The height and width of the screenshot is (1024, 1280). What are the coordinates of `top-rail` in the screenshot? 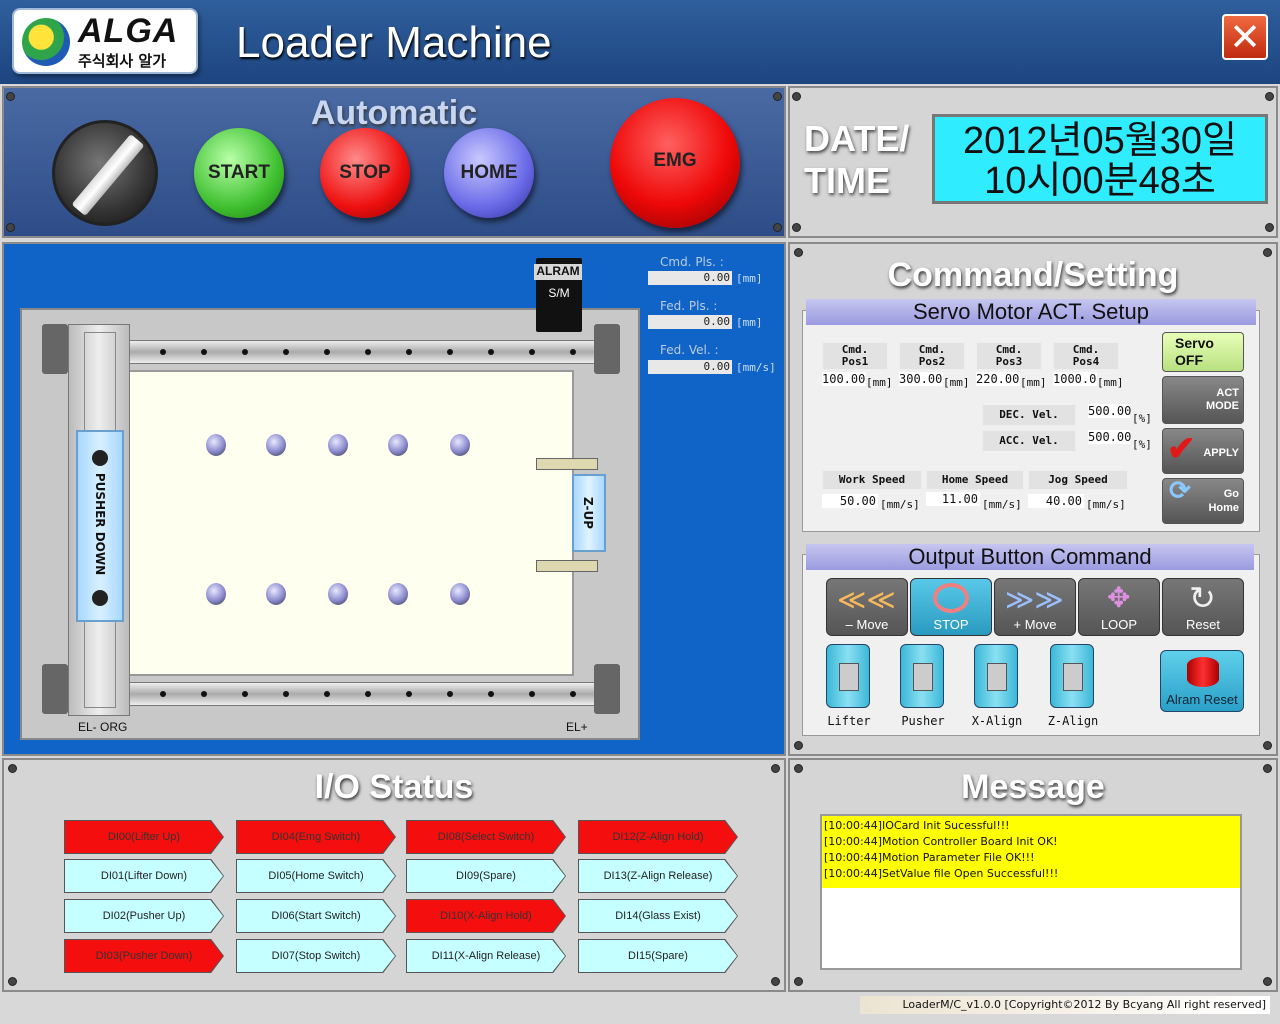 It's located at (363, 352).